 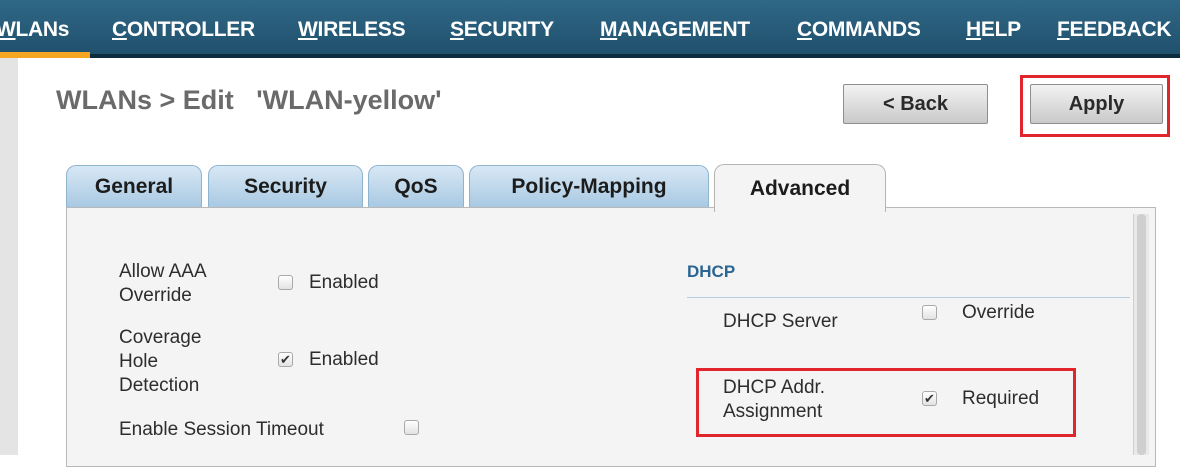 What do you see at coordinates (163, 271) in the screenshot?
I see `aaa-override-label-line1: Allow AAA` at bounding box center [163, 271].